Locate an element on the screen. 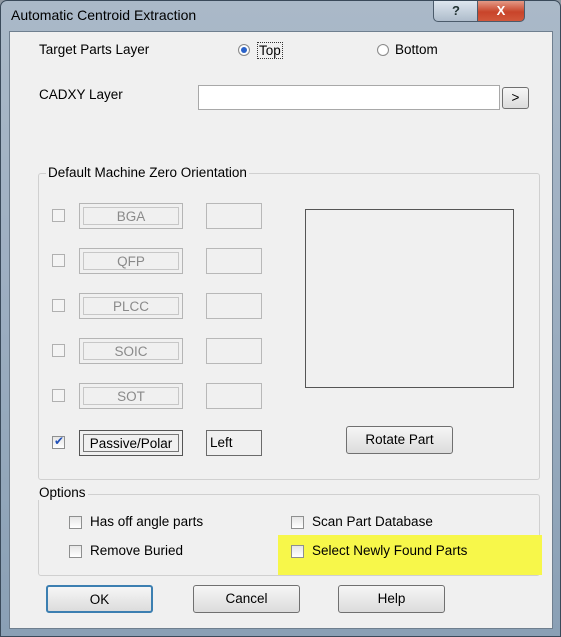  rotate-part-button: Rotate Part is located at coordinates (399, 440).